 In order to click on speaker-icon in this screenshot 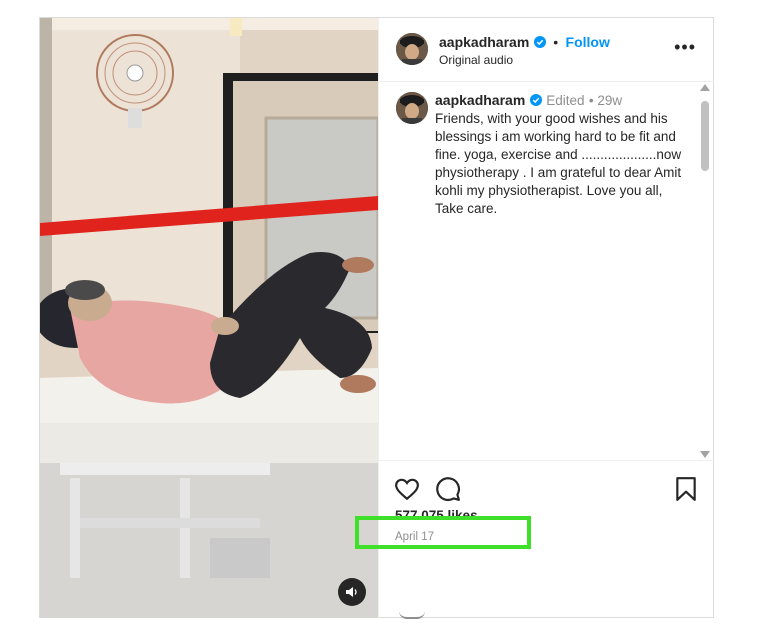, I will do `click(351, 592)`.